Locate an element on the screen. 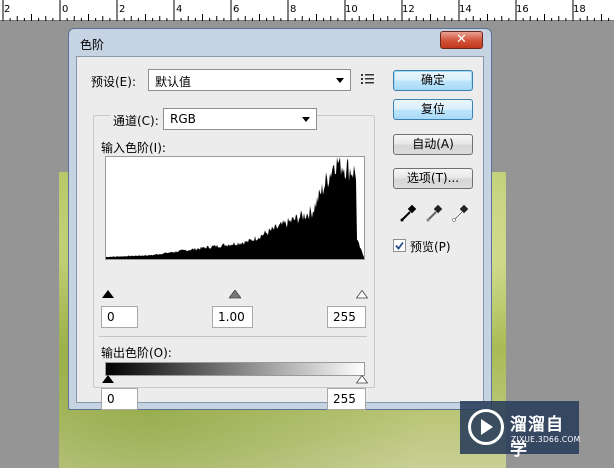 This screenshot has width=614, height=468. histogram-graph is located at coordinates (235, 208).